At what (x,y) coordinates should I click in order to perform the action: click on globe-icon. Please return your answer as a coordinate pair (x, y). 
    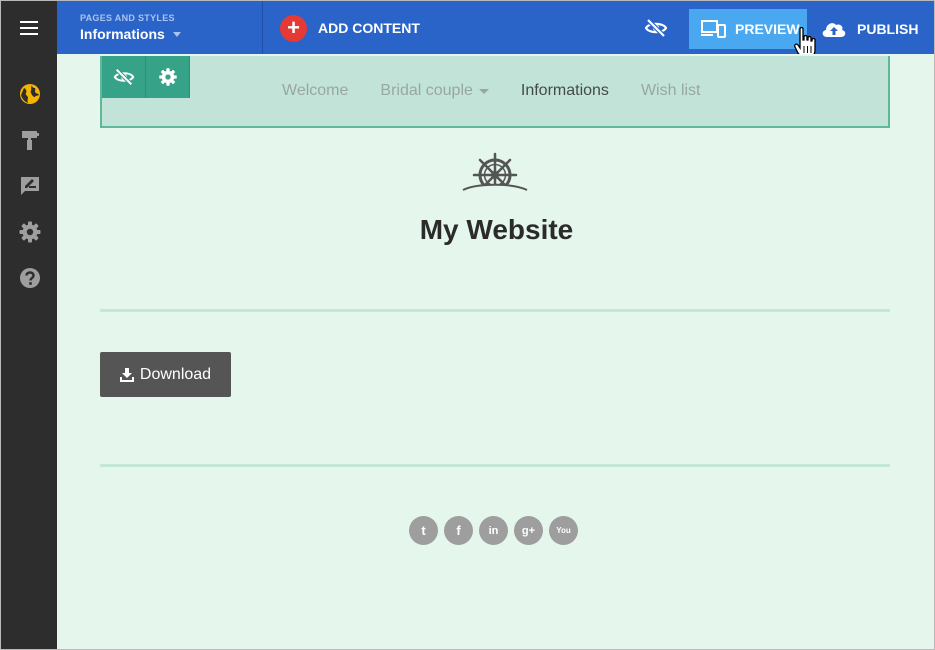
    Looking at the image, I should click on (30, 94).